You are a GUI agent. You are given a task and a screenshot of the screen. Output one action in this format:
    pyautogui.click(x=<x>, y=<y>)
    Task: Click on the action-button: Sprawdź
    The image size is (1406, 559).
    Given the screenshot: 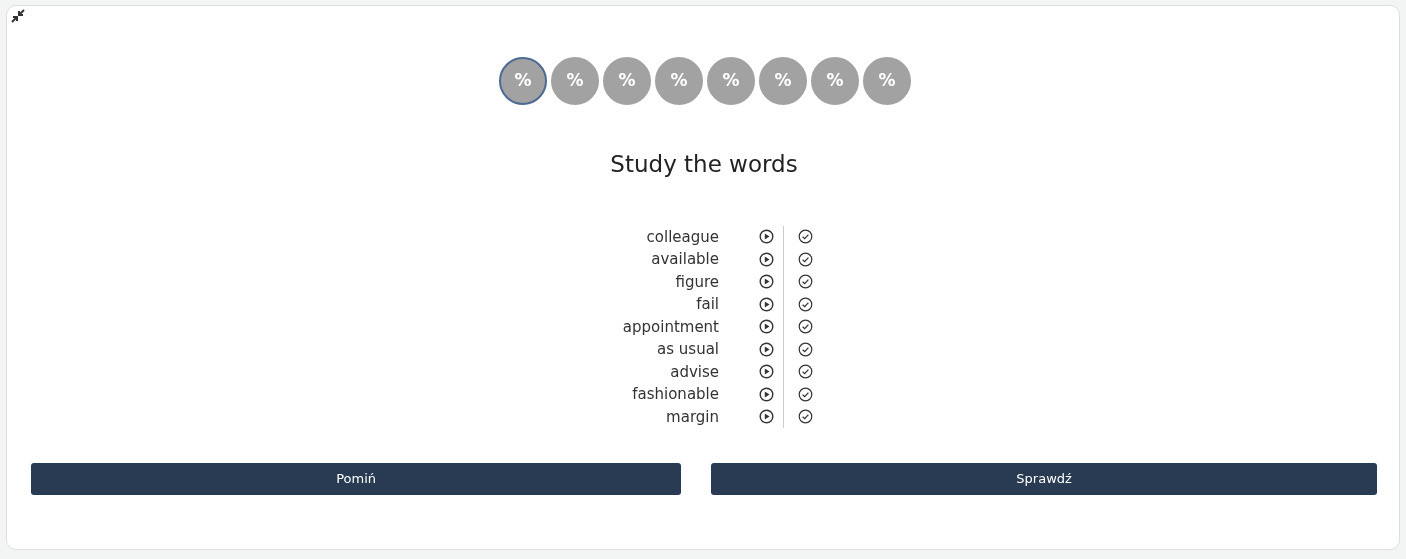 What is the action you would take?
    pyautogui.click(x=1044, y=479)
    